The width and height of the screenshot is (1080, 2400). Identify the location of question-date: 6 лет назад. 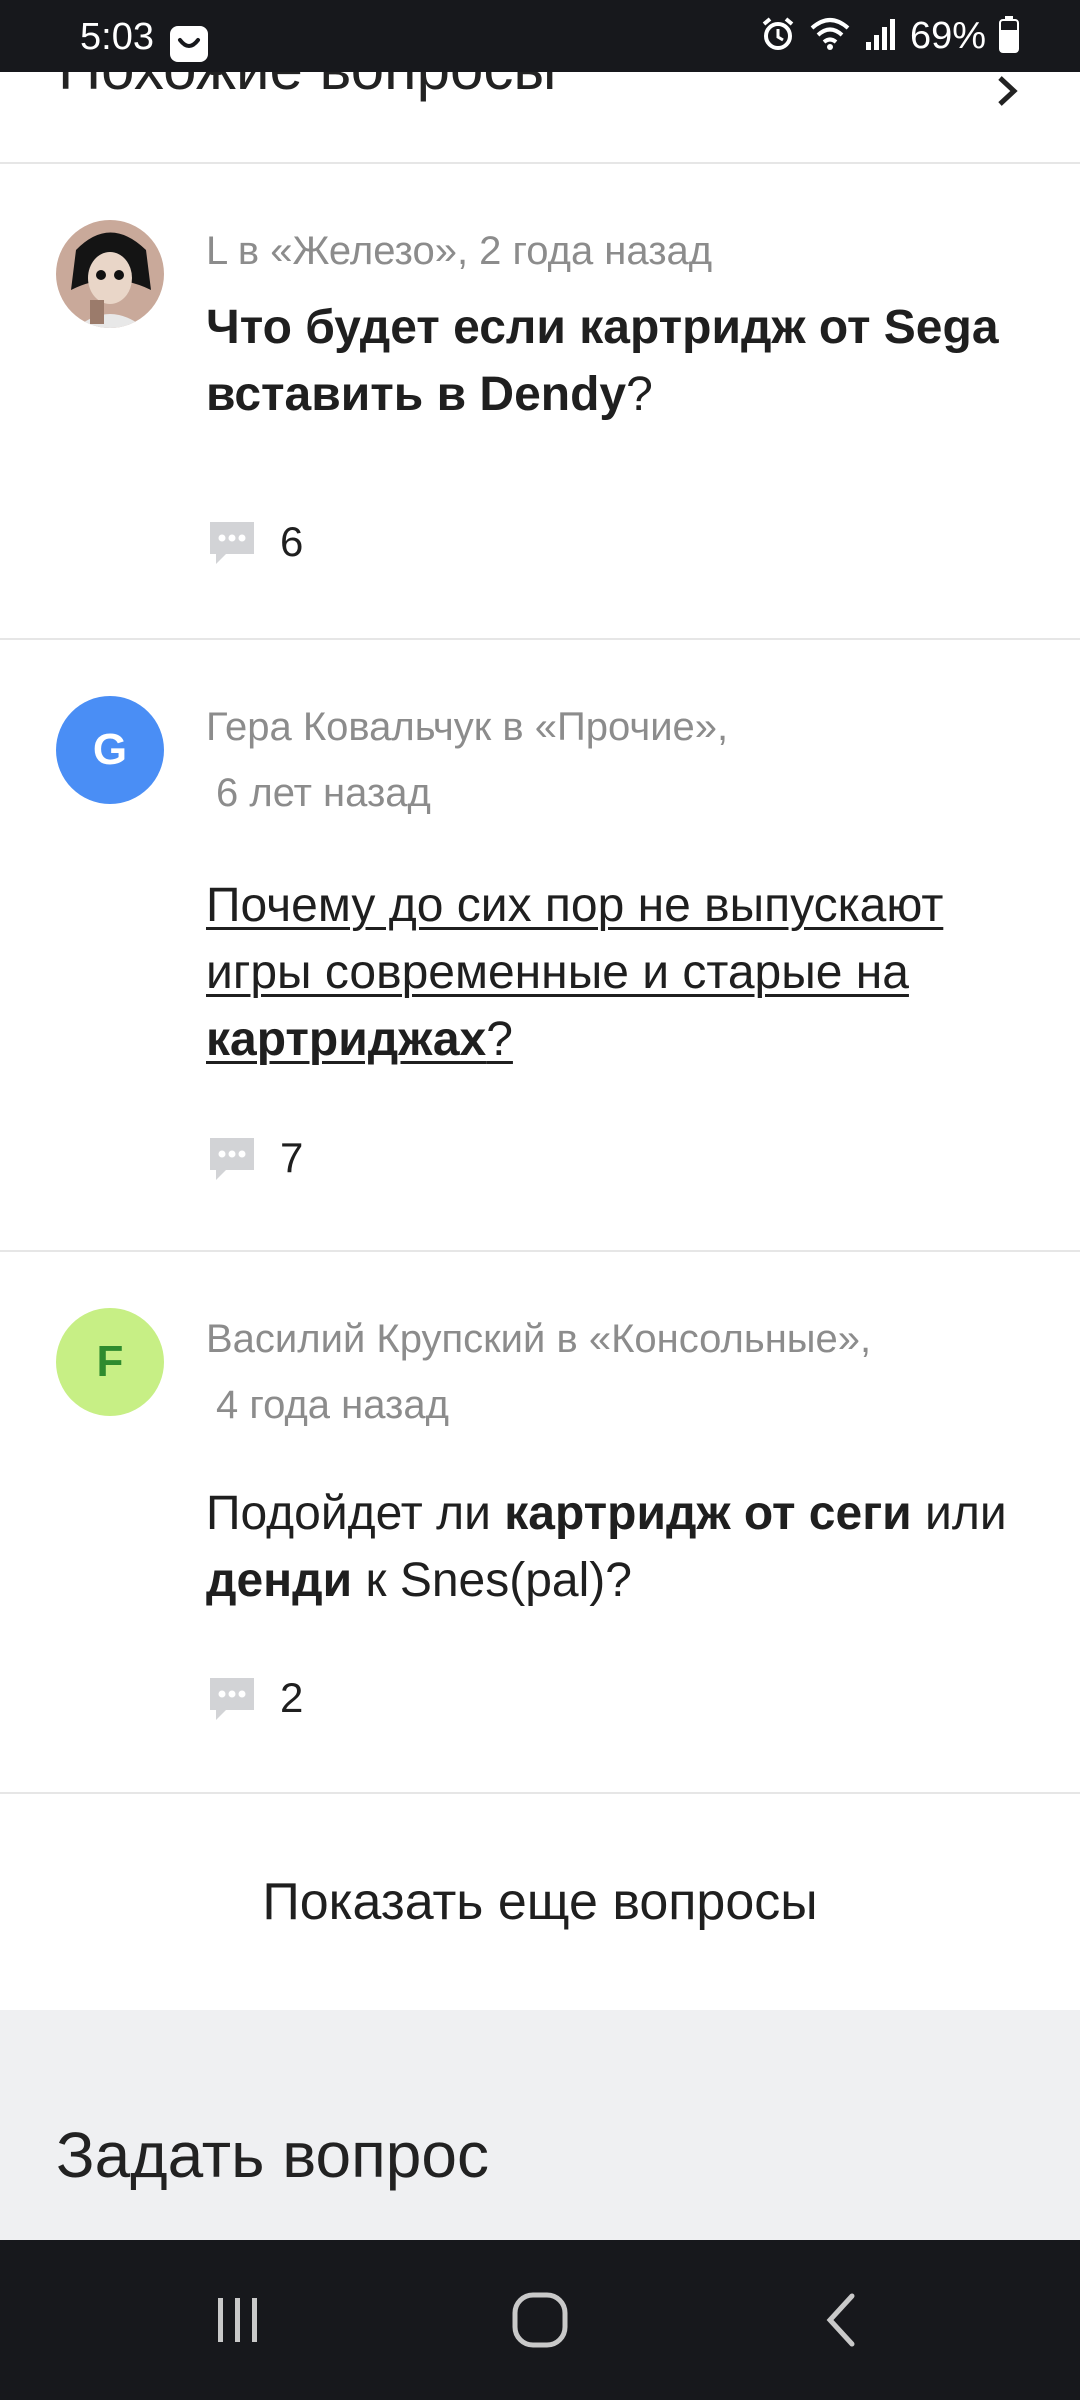
(323, 793).